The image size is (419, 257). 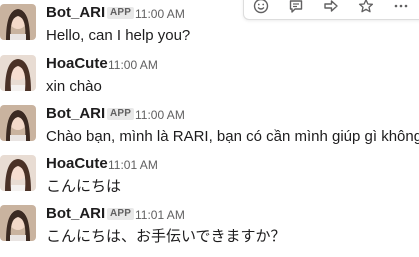 I want to click on message-text: xin chào, so click(x=74, y=86).